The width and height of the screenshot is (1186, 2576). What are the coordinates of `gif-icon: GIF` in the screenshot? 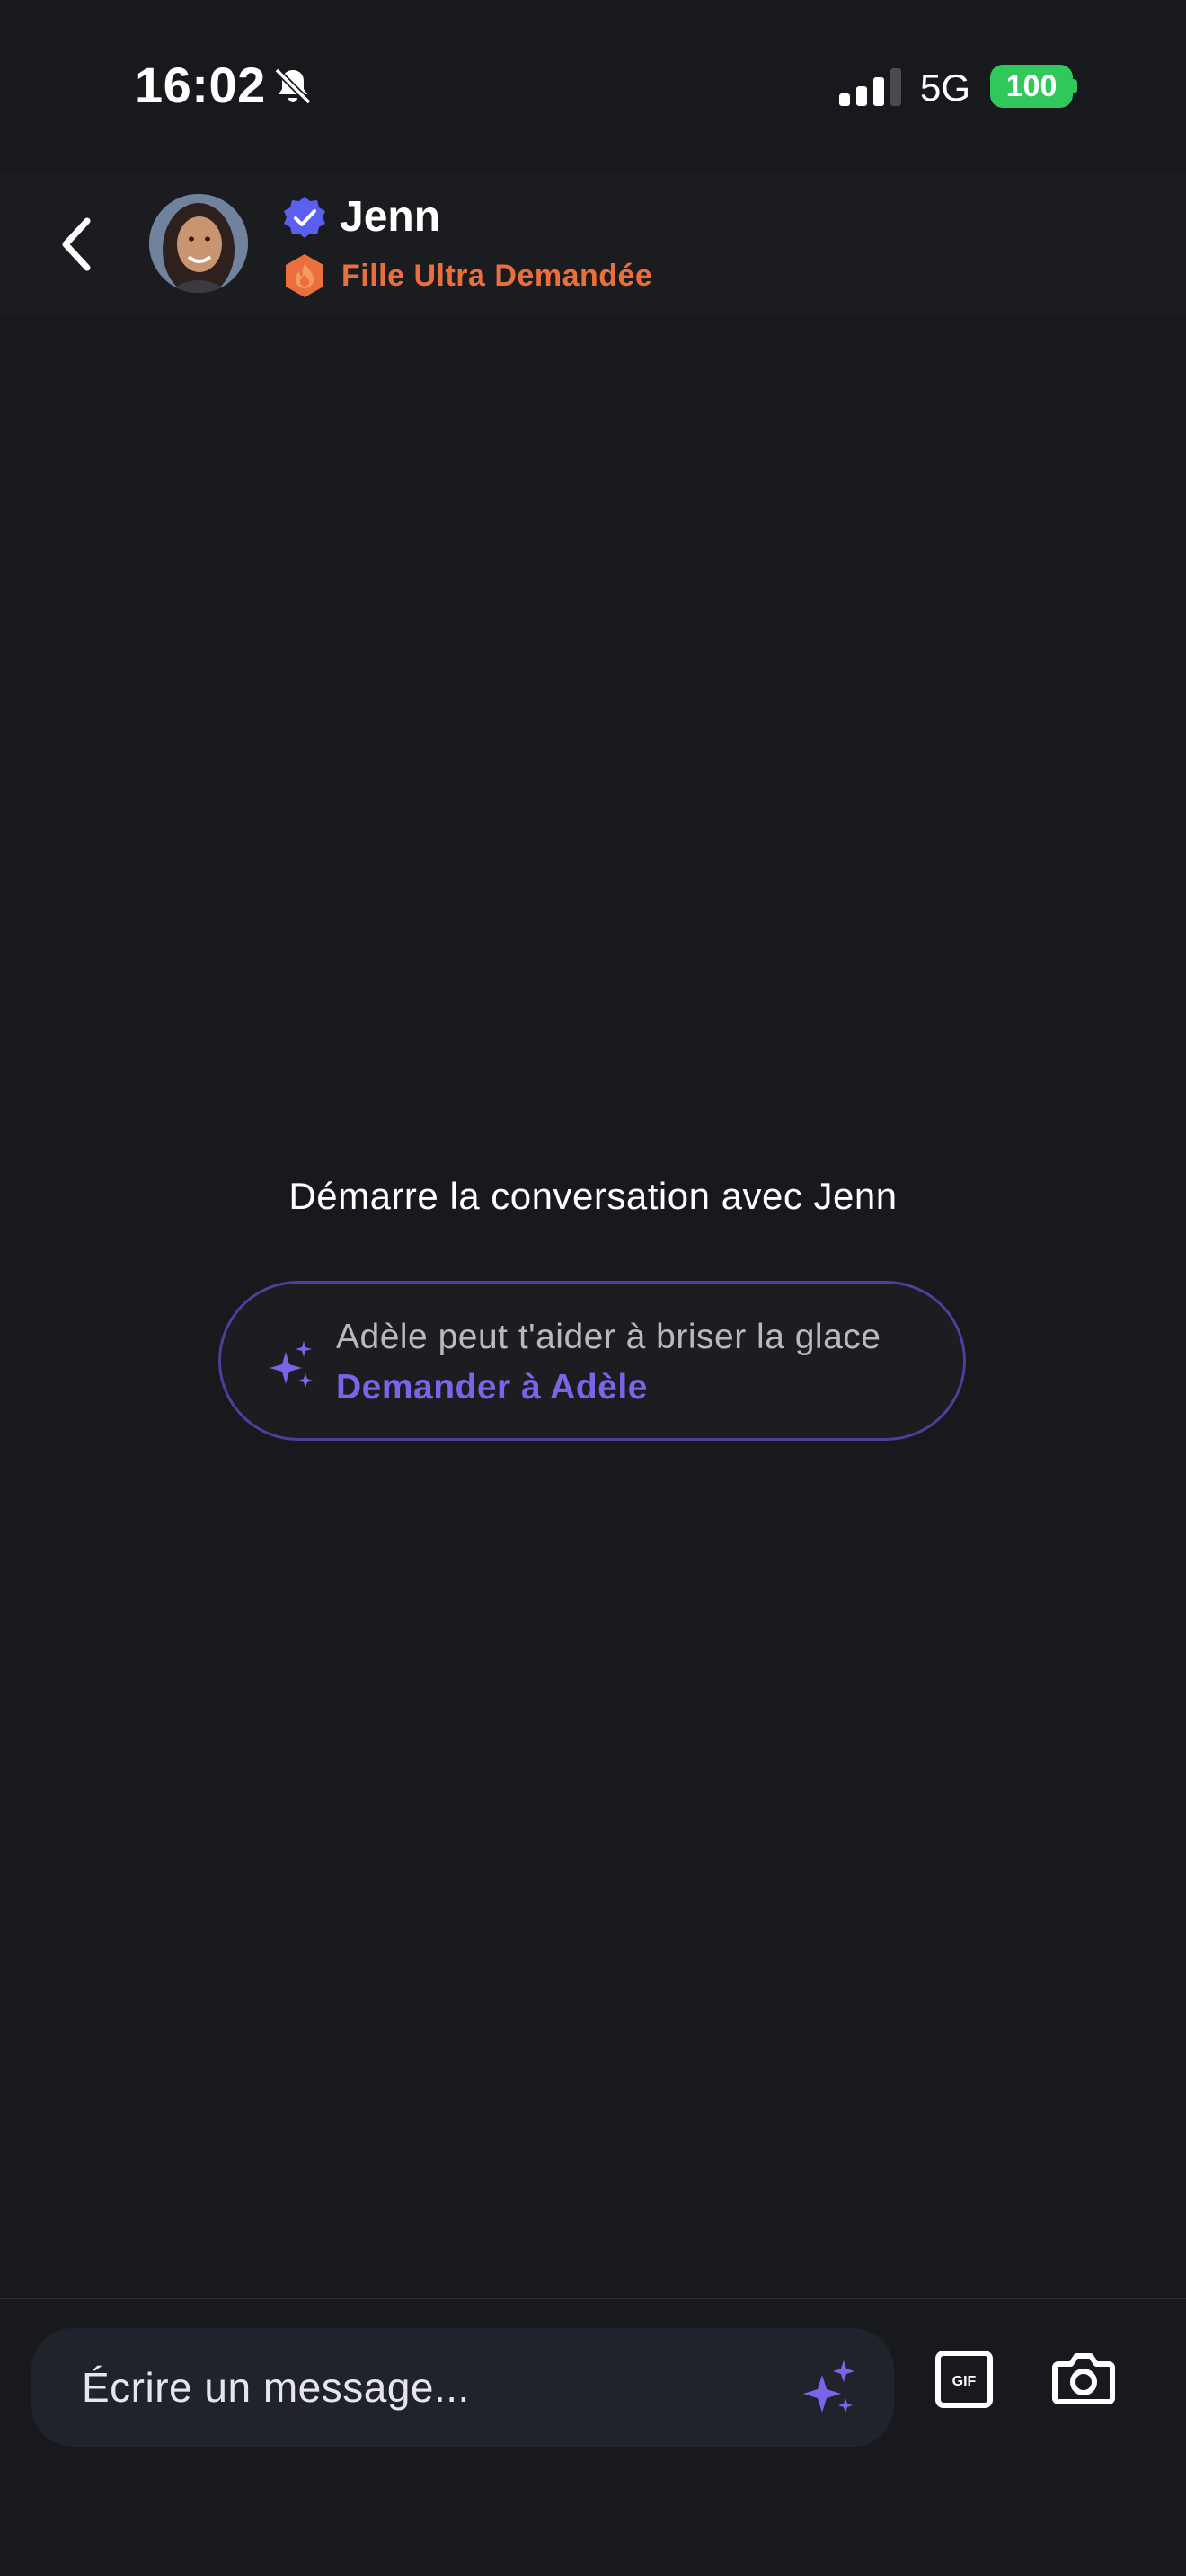 It's located at (964, 2379).